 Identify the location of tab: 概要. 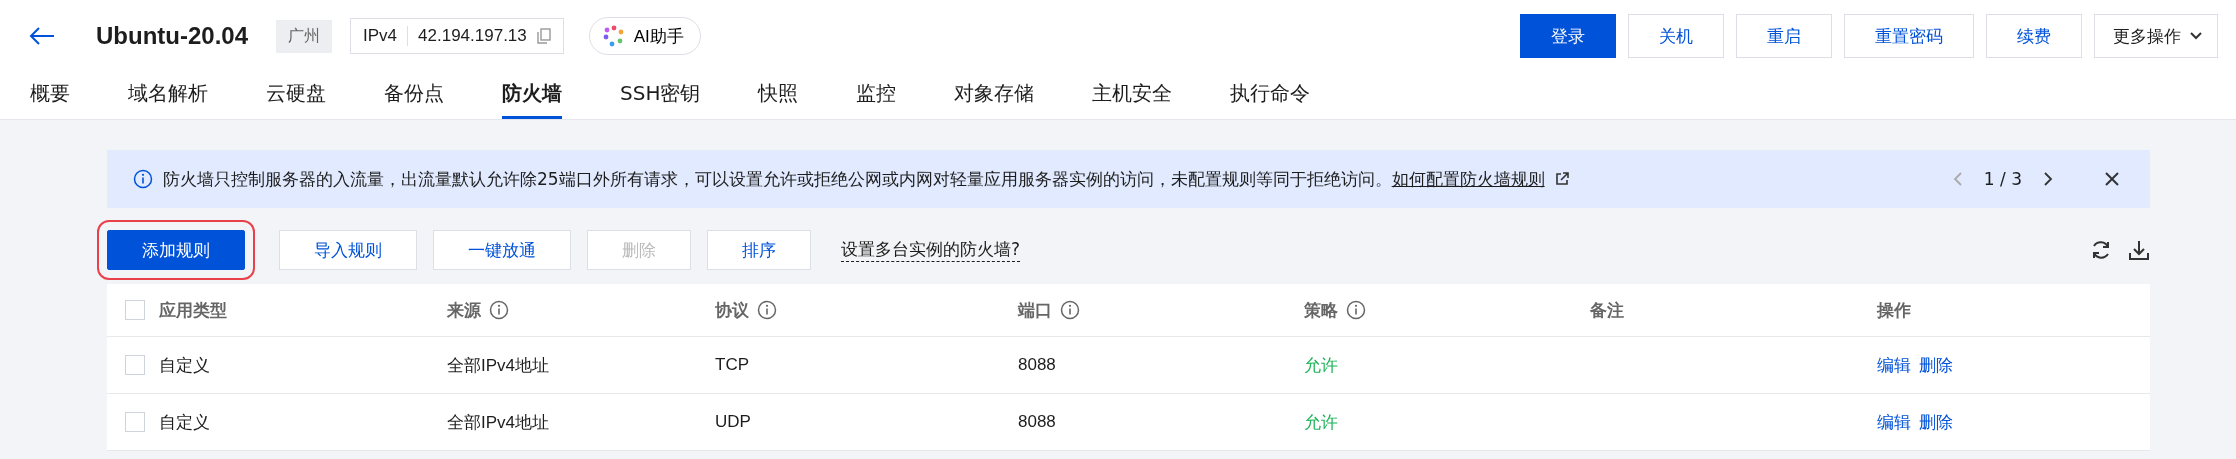
(50, 95).